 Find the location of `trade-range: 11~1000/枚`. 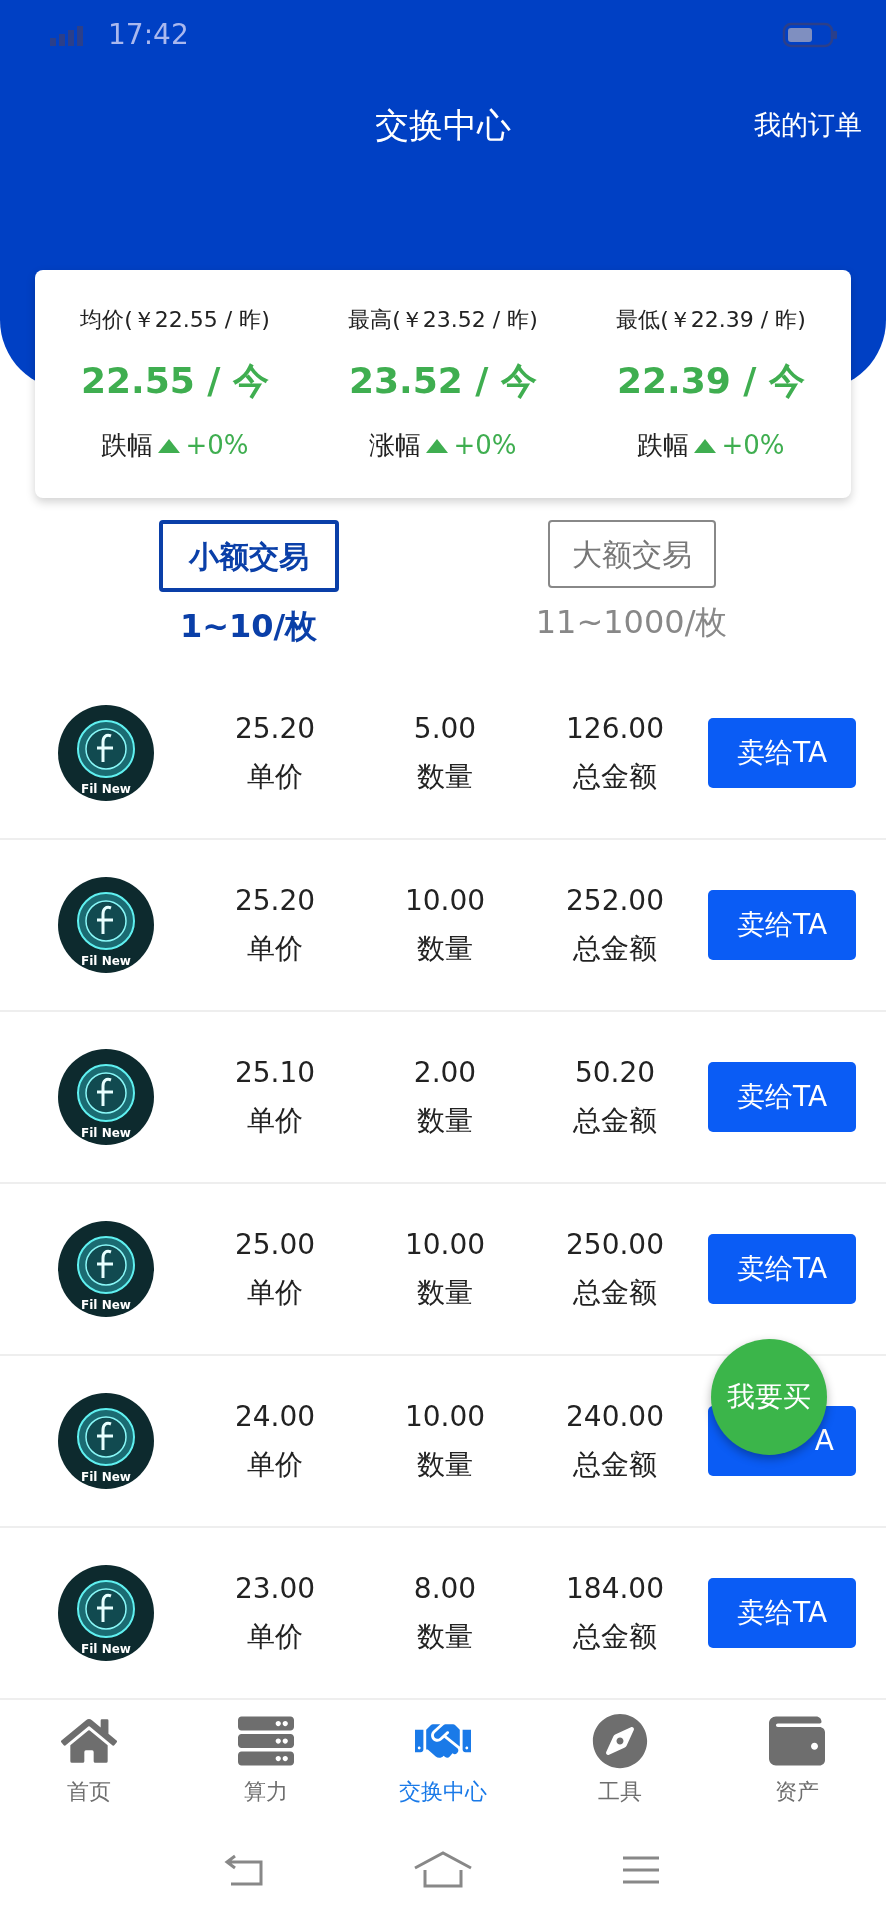

trade-range: 11~1000/枚 is located at coordinates (631, 622).